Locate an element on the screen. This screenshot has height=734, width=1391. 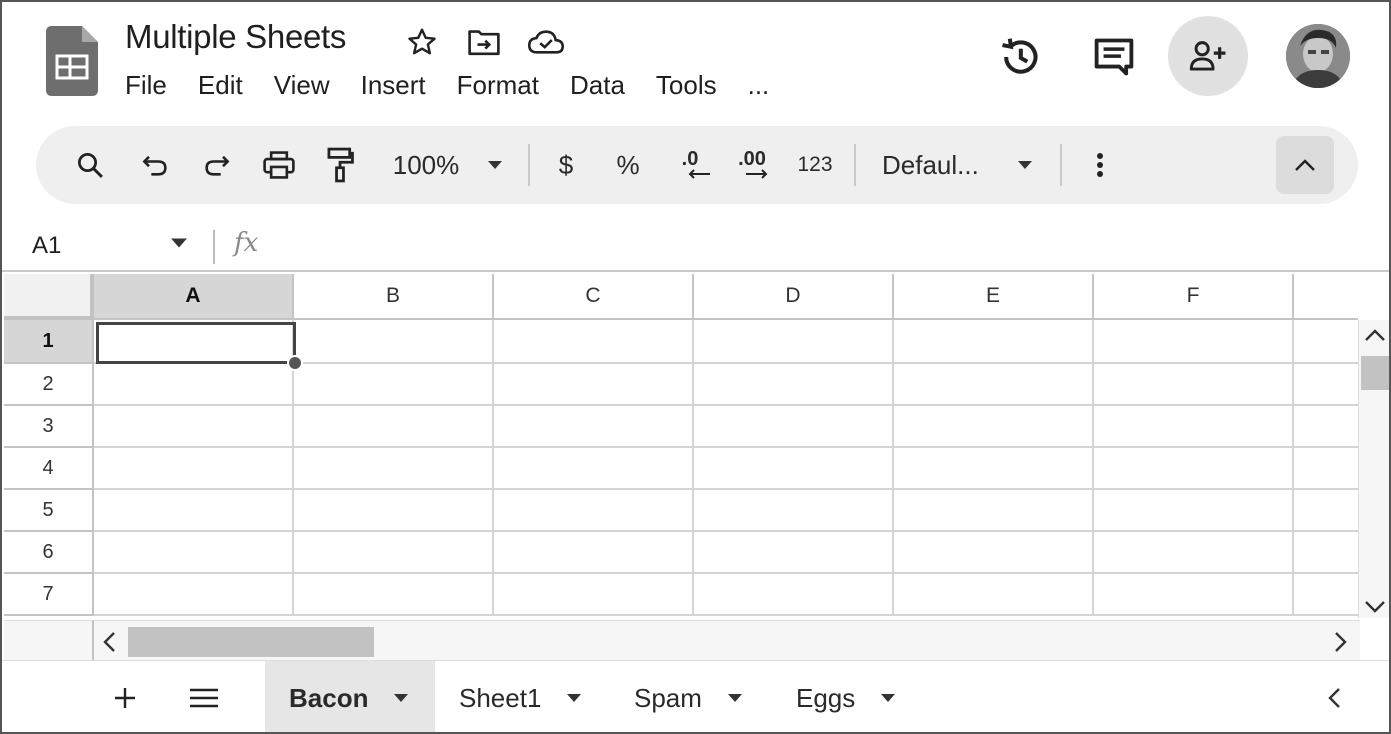
cell-d7 is located at coordinates (794, 595).